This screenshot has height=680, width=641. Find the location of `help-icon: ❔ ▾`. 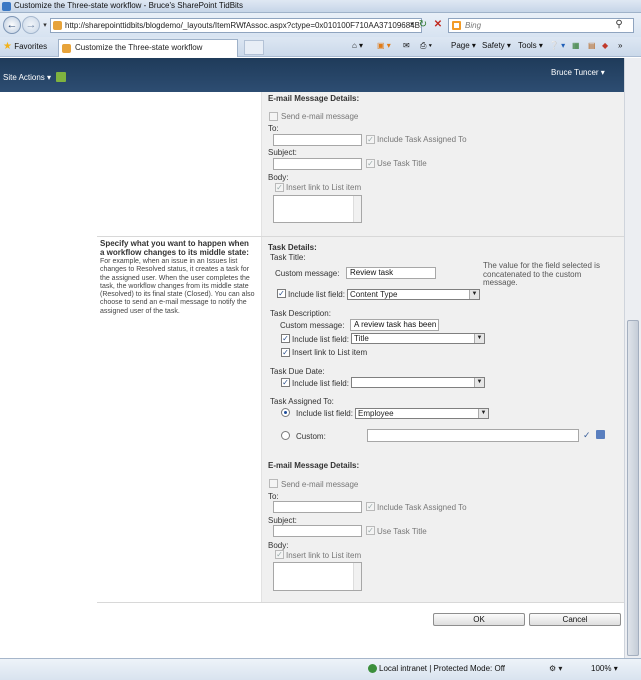

help-icon: ❔ ▾ is located at coordinates (557, 45).